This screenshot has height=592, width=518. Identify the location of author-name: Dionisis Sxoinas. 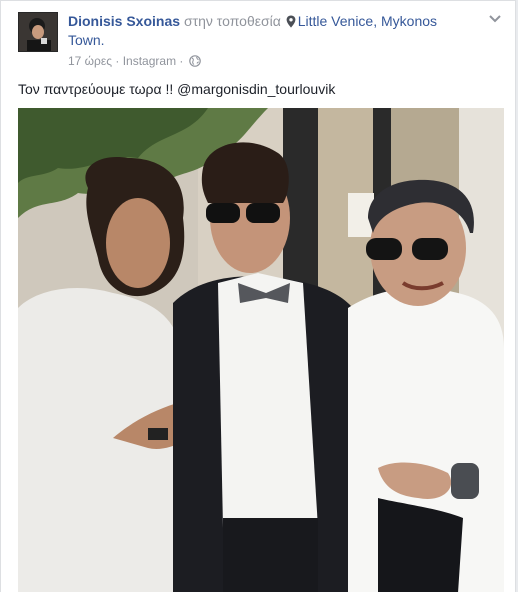
(124, 21).